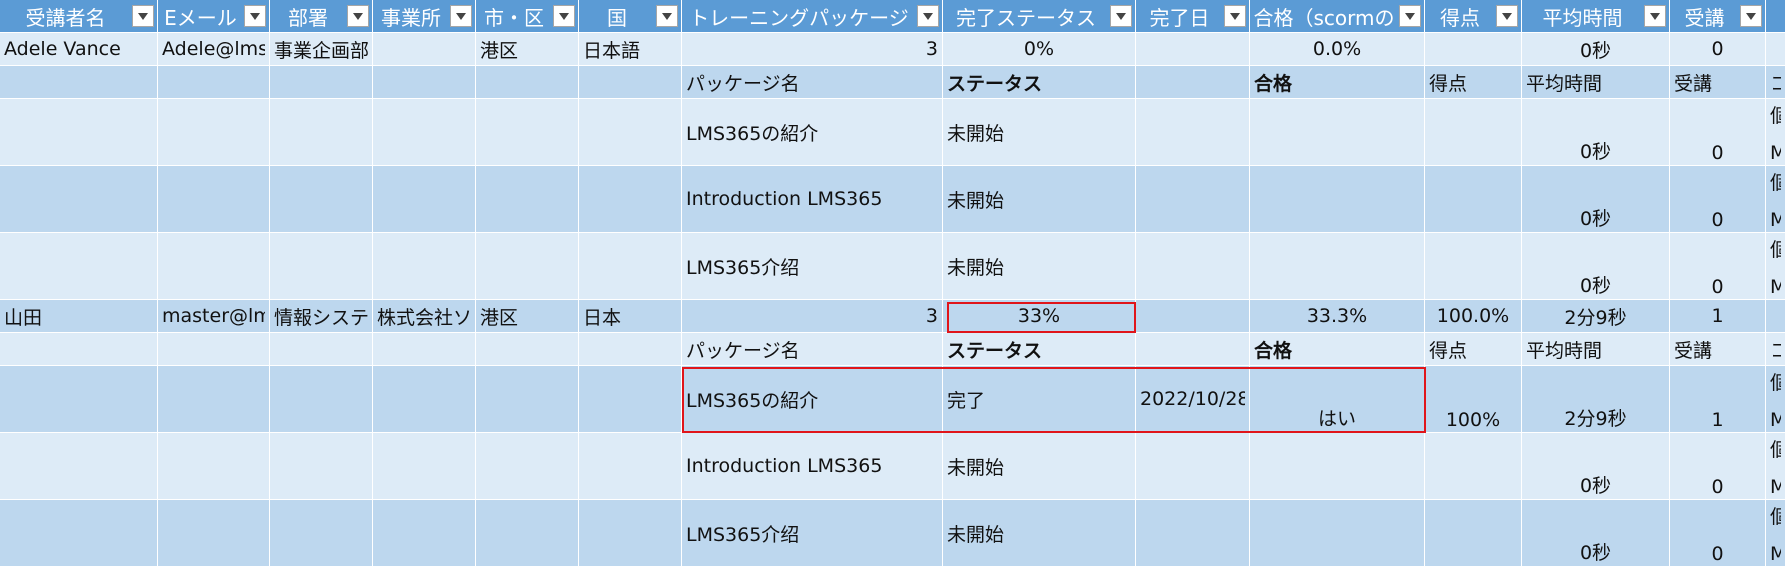 This screenshot has height=568, width=1786. What do you see at coordinates (79, 316) in the screenshot?
I see `table-cell: 山田` at bounding box center [79, 316].